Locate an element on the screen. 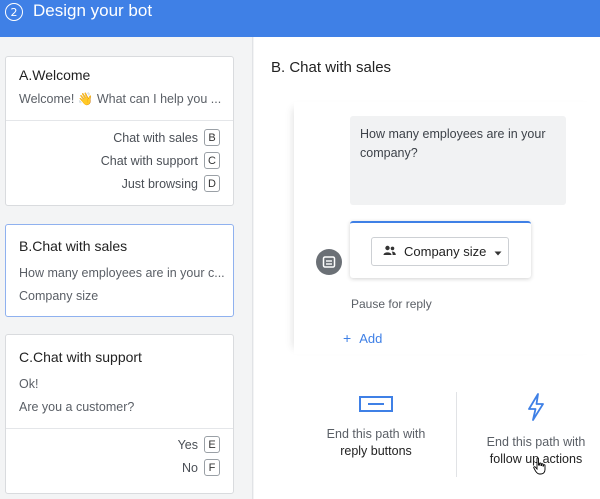  path-card-title: B.Chat with sales is located at coordinates (73, 246).